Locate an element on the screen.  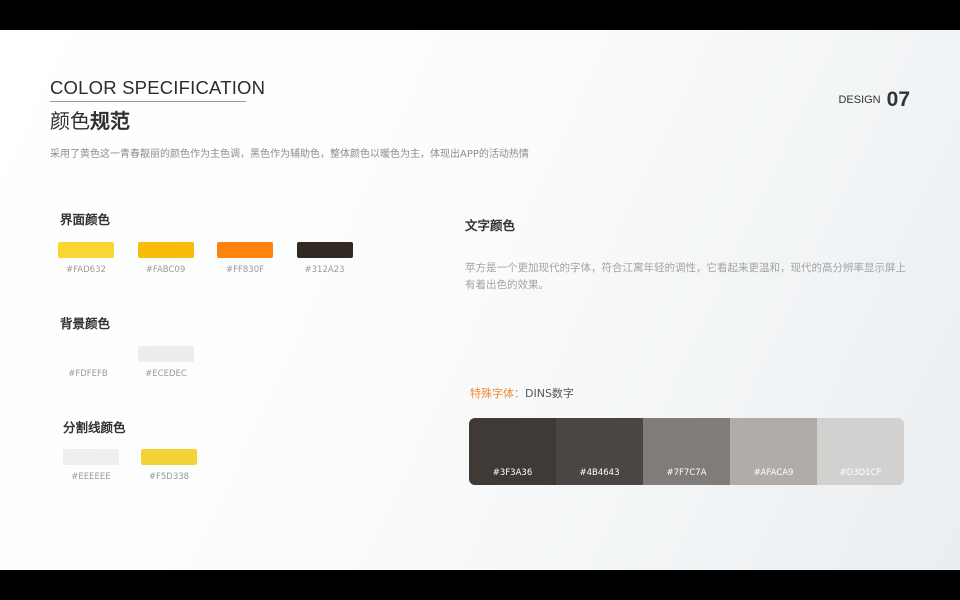
section-title-background: 背景颜色 is located at coordinates (85, 323).